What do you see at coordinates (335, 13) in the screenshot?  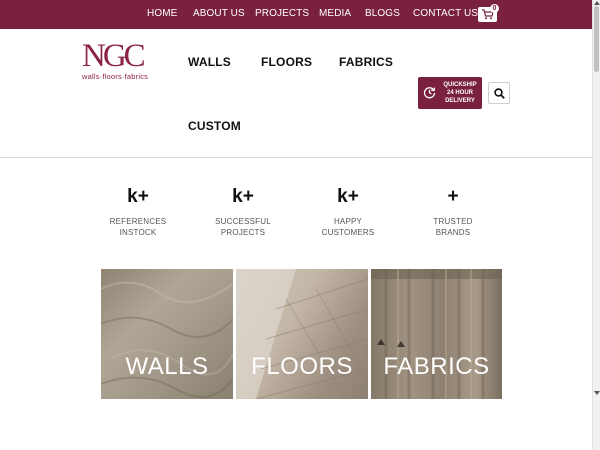 I see `top-nav-media: MEDIA` at bounding box center [335, 13].